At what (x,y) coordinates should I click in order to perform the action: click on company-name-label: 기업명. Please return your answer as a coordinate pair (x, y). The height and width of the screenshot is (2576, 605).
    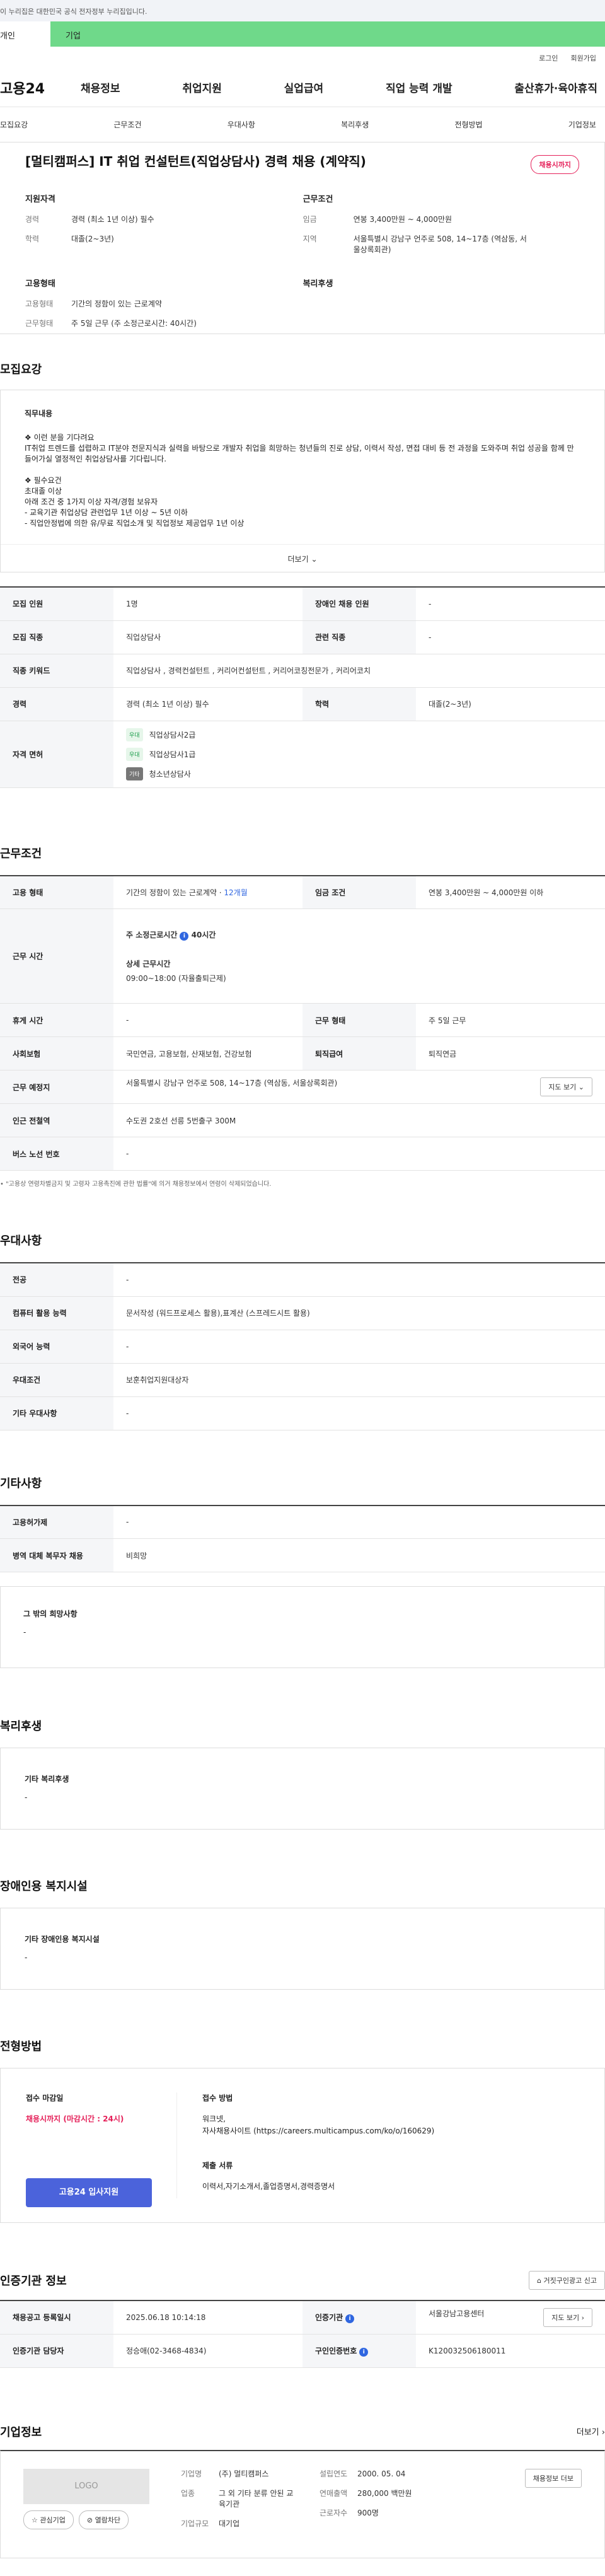
    Looking at the image, I should click on (192, 2473).